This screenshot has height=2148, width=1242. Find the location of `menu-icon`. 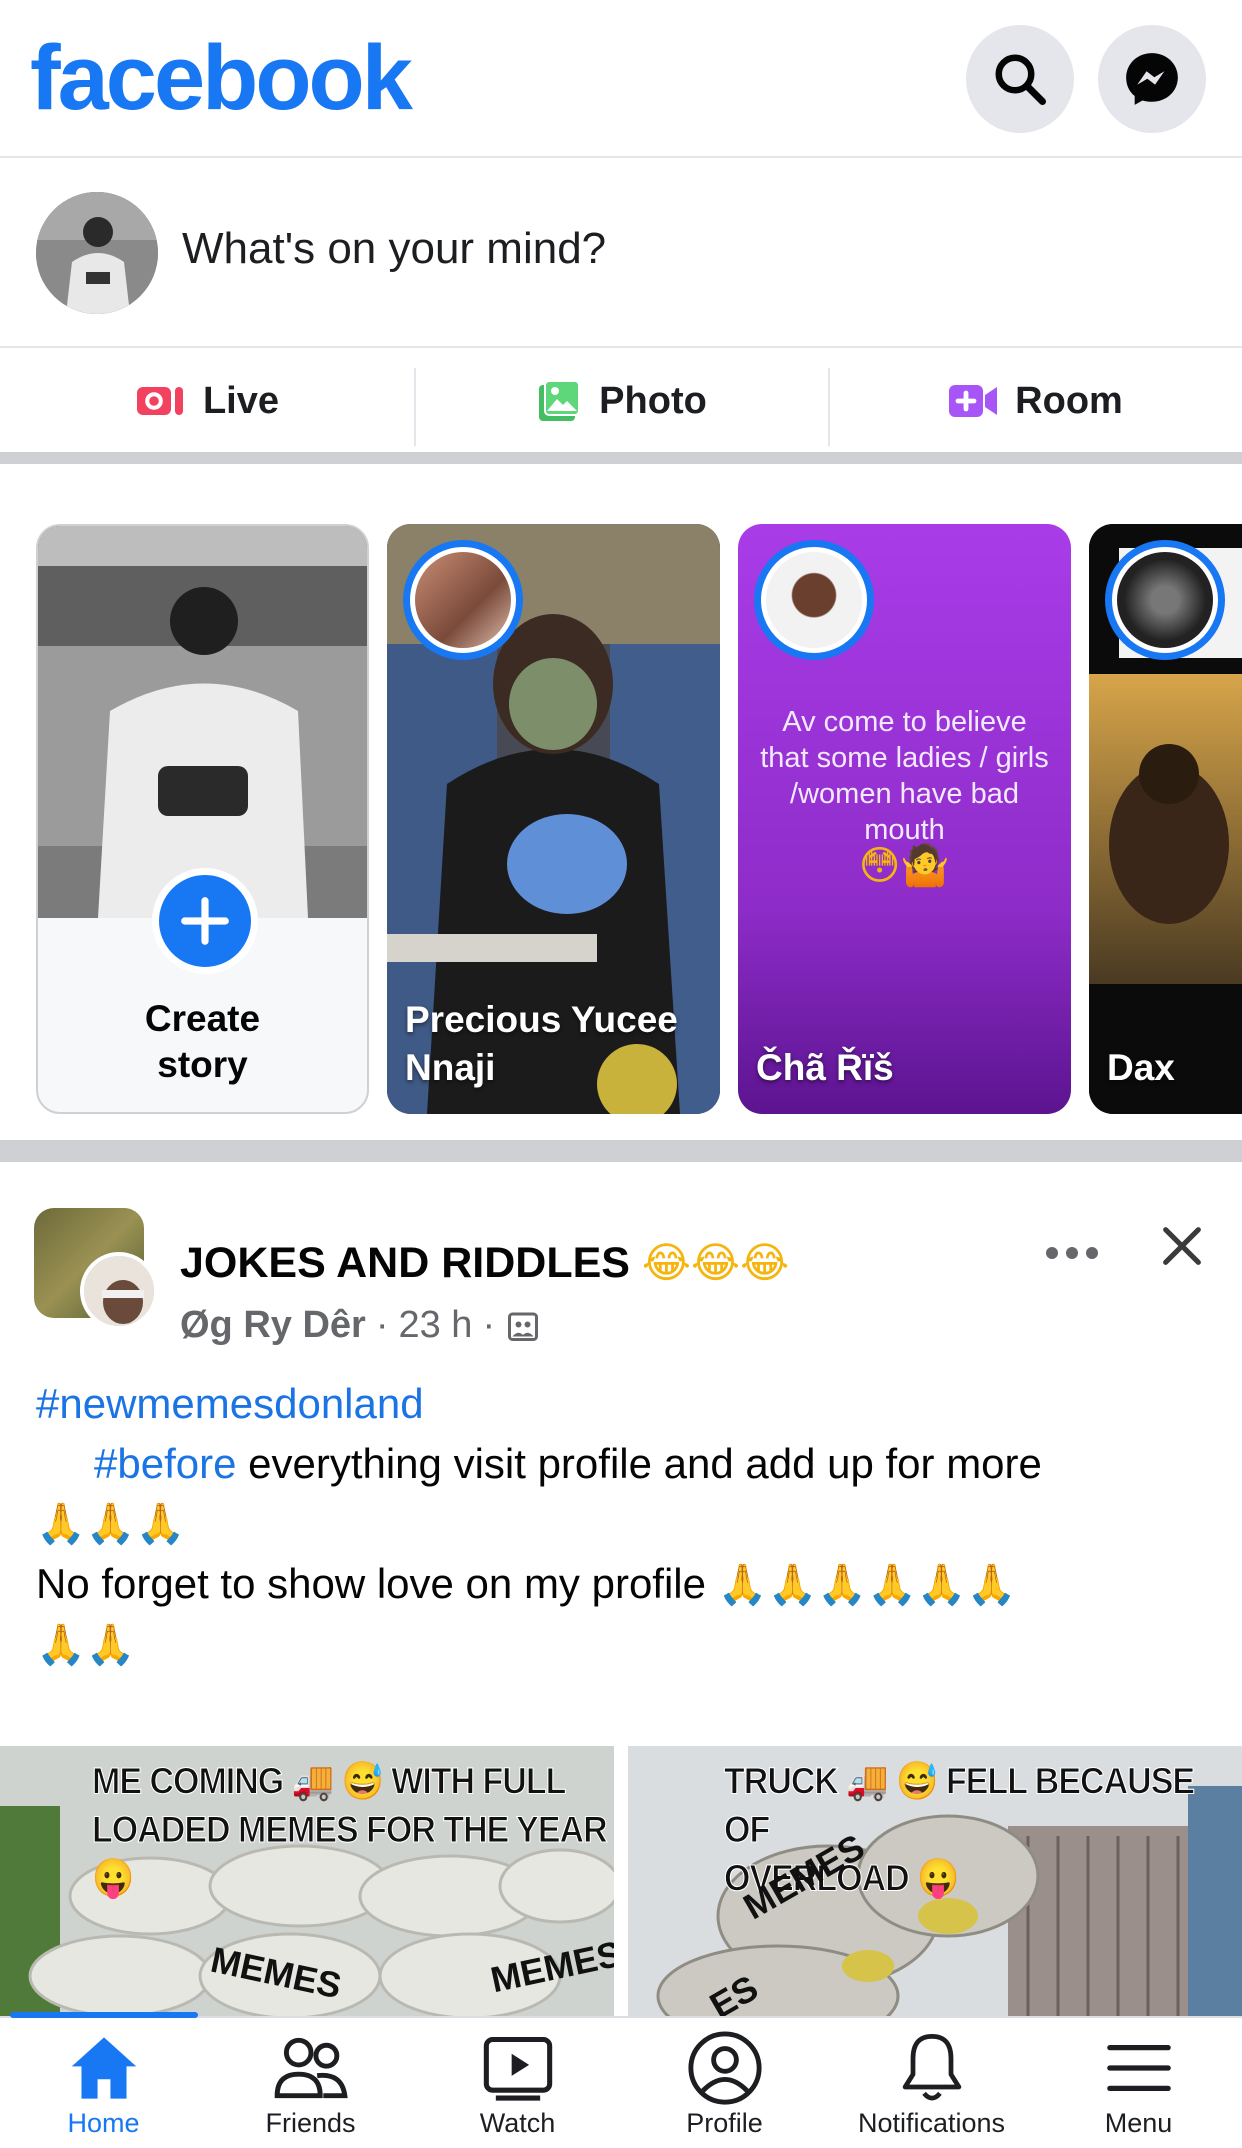

menu-icon is located at coordinates (1138, 2068).